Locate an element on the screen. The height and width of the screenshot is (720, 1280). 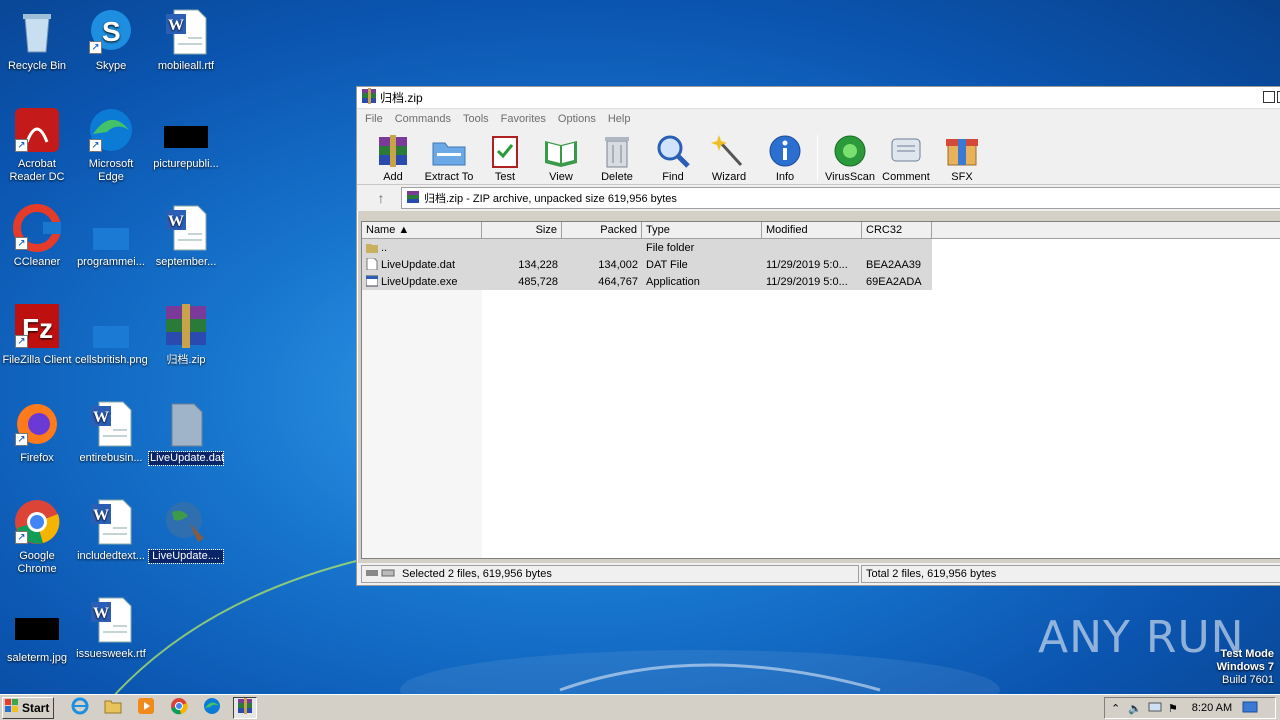
taskbar-ie is located at coordinates (80, 708).